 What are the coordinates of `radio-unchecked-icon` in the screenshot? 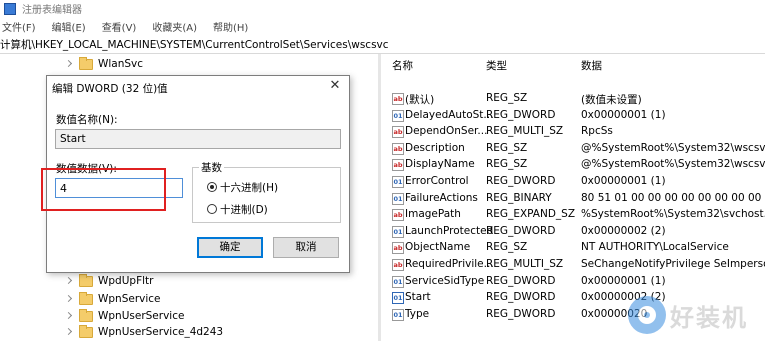 It's located at (212, 209).